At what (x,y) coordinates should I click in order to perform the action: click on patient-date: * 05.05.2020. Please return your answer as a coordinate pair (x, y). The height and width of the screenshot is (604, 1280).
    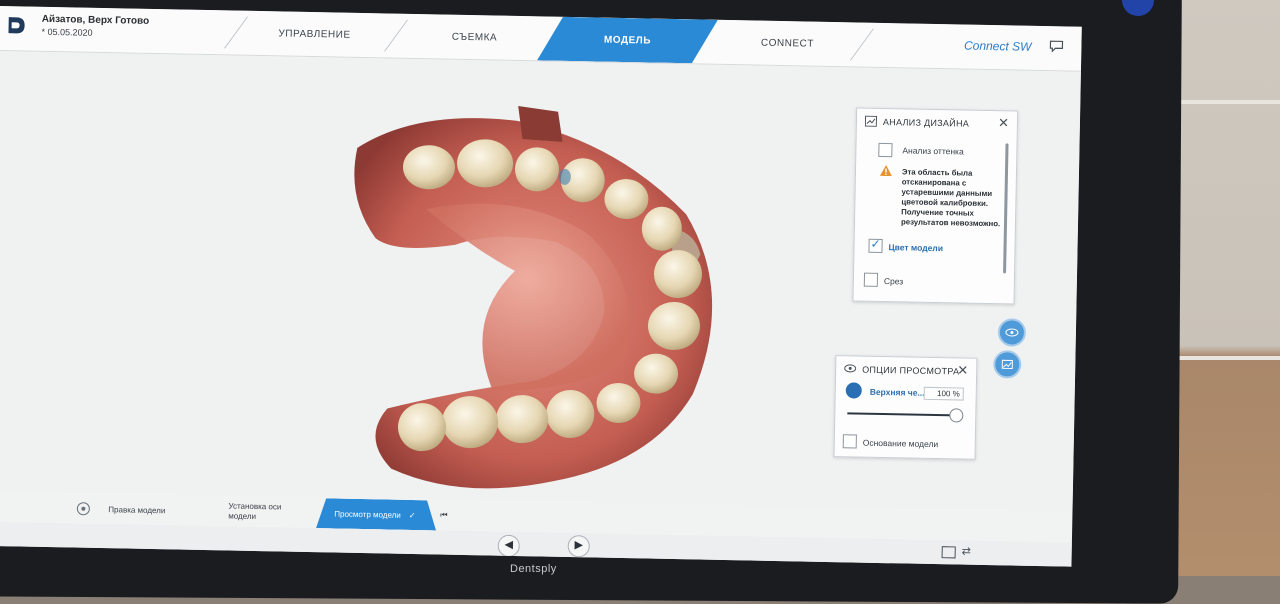
    Looking at the image, I should click on (67, 32).